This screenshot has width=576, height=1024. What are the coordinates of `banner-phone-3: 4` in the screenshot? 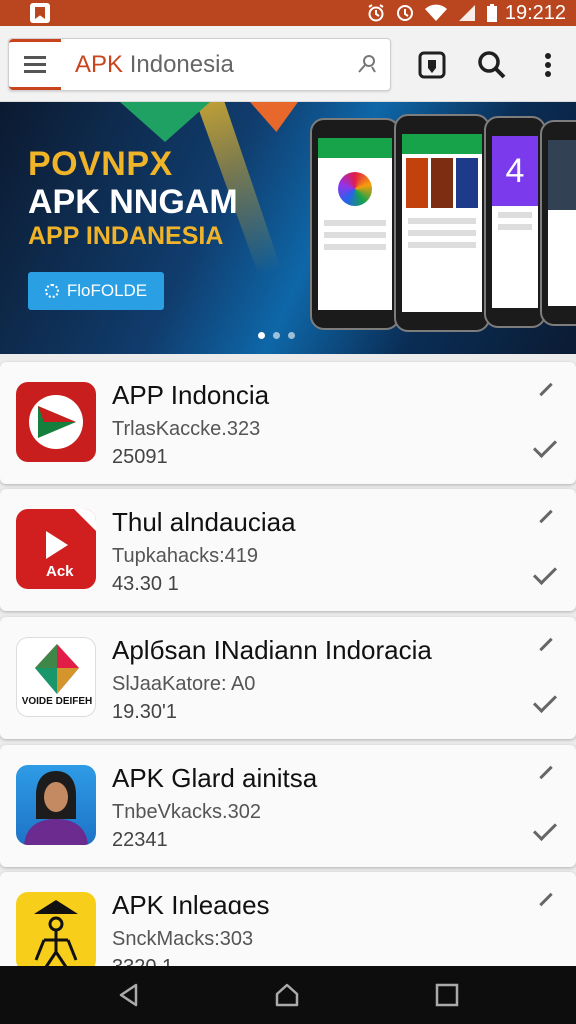 It's located at (515, 222).